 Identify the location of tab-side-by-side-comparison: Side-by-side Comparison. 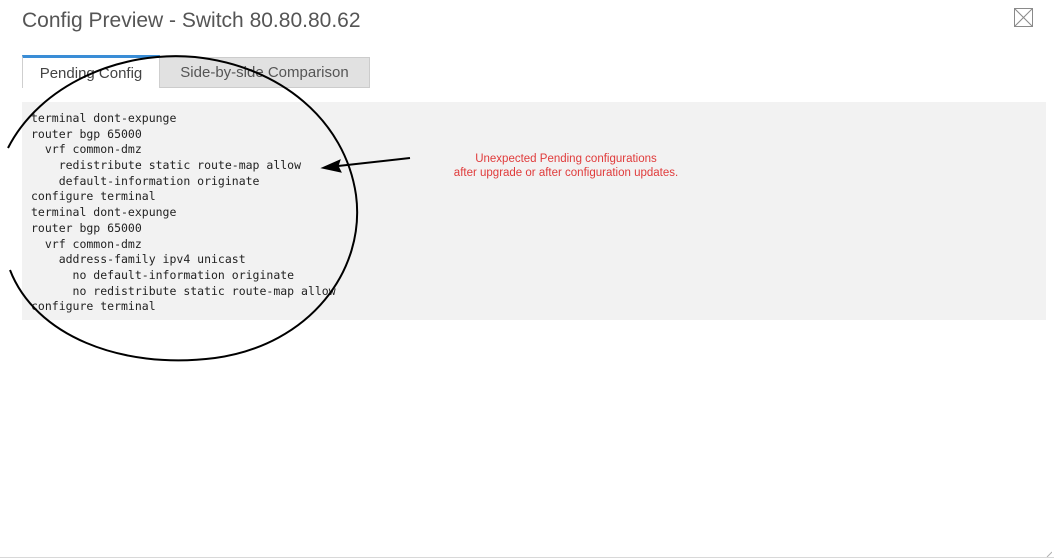
(265, 72).